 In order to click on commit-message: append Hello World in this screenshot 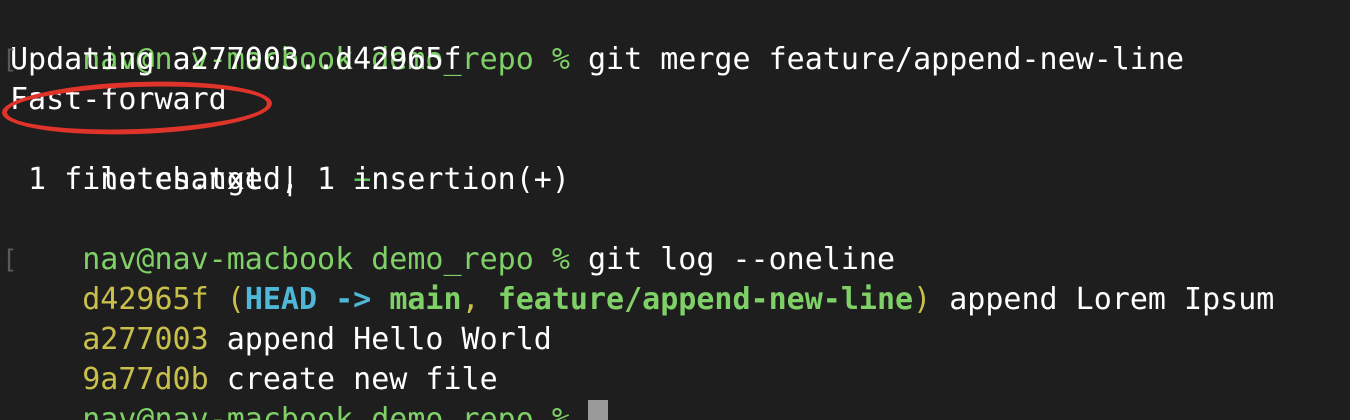, I will do `click(380, 339)`.